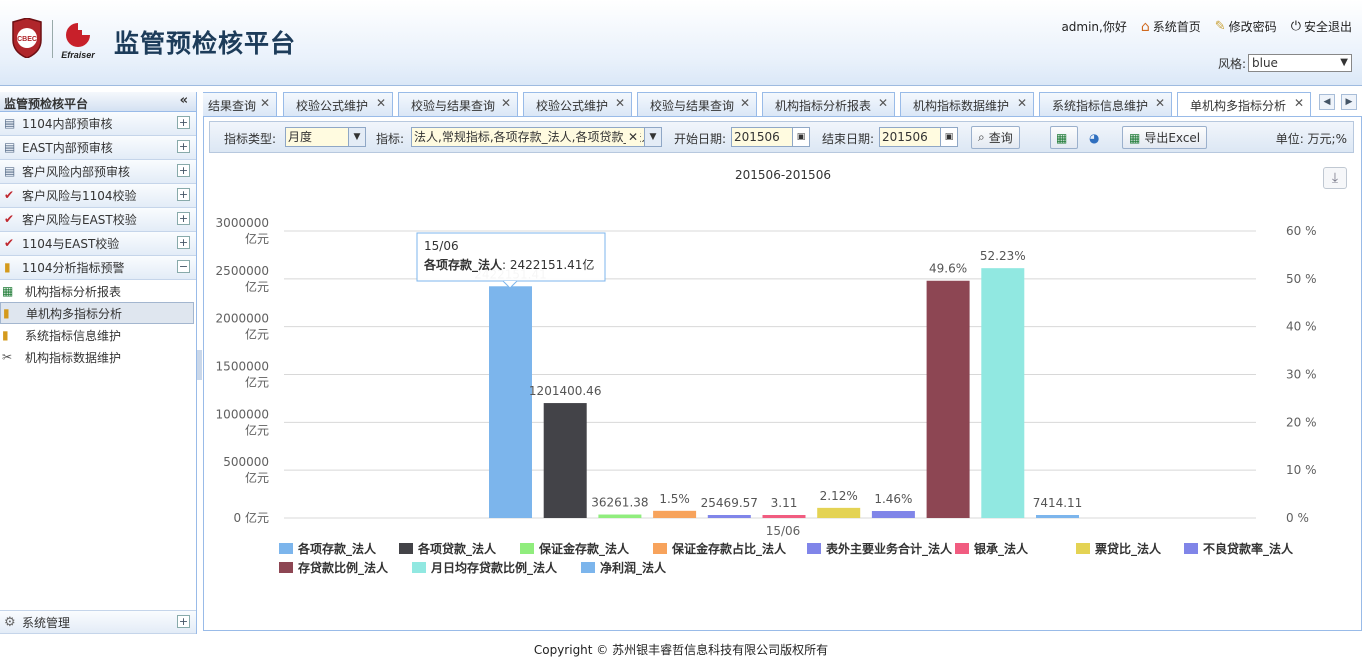 This screenshot has width=1362, height=666. What do you see at coordinates (967, 104) in the screenshot?
I see `tab: 机构指标数据维护 ✕` at bounding box center [967, 104].